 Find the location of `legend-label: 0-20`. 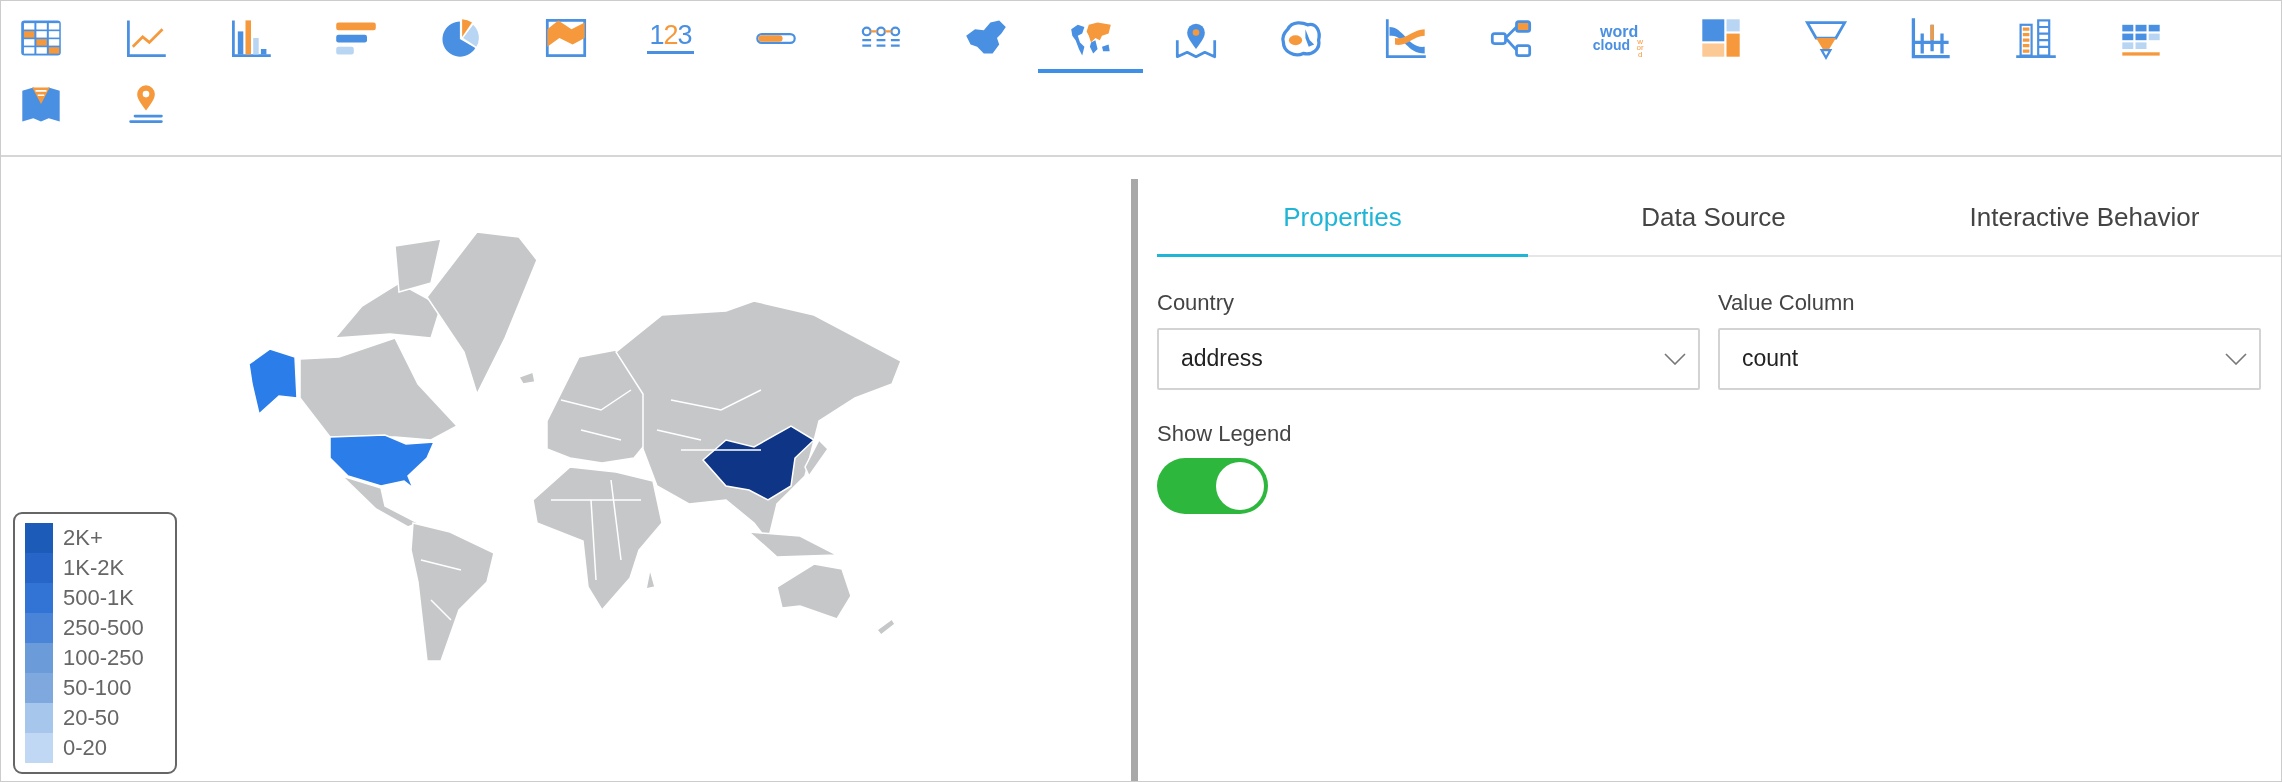

legend-label: 0-20 is located at coordinates (85, 748).